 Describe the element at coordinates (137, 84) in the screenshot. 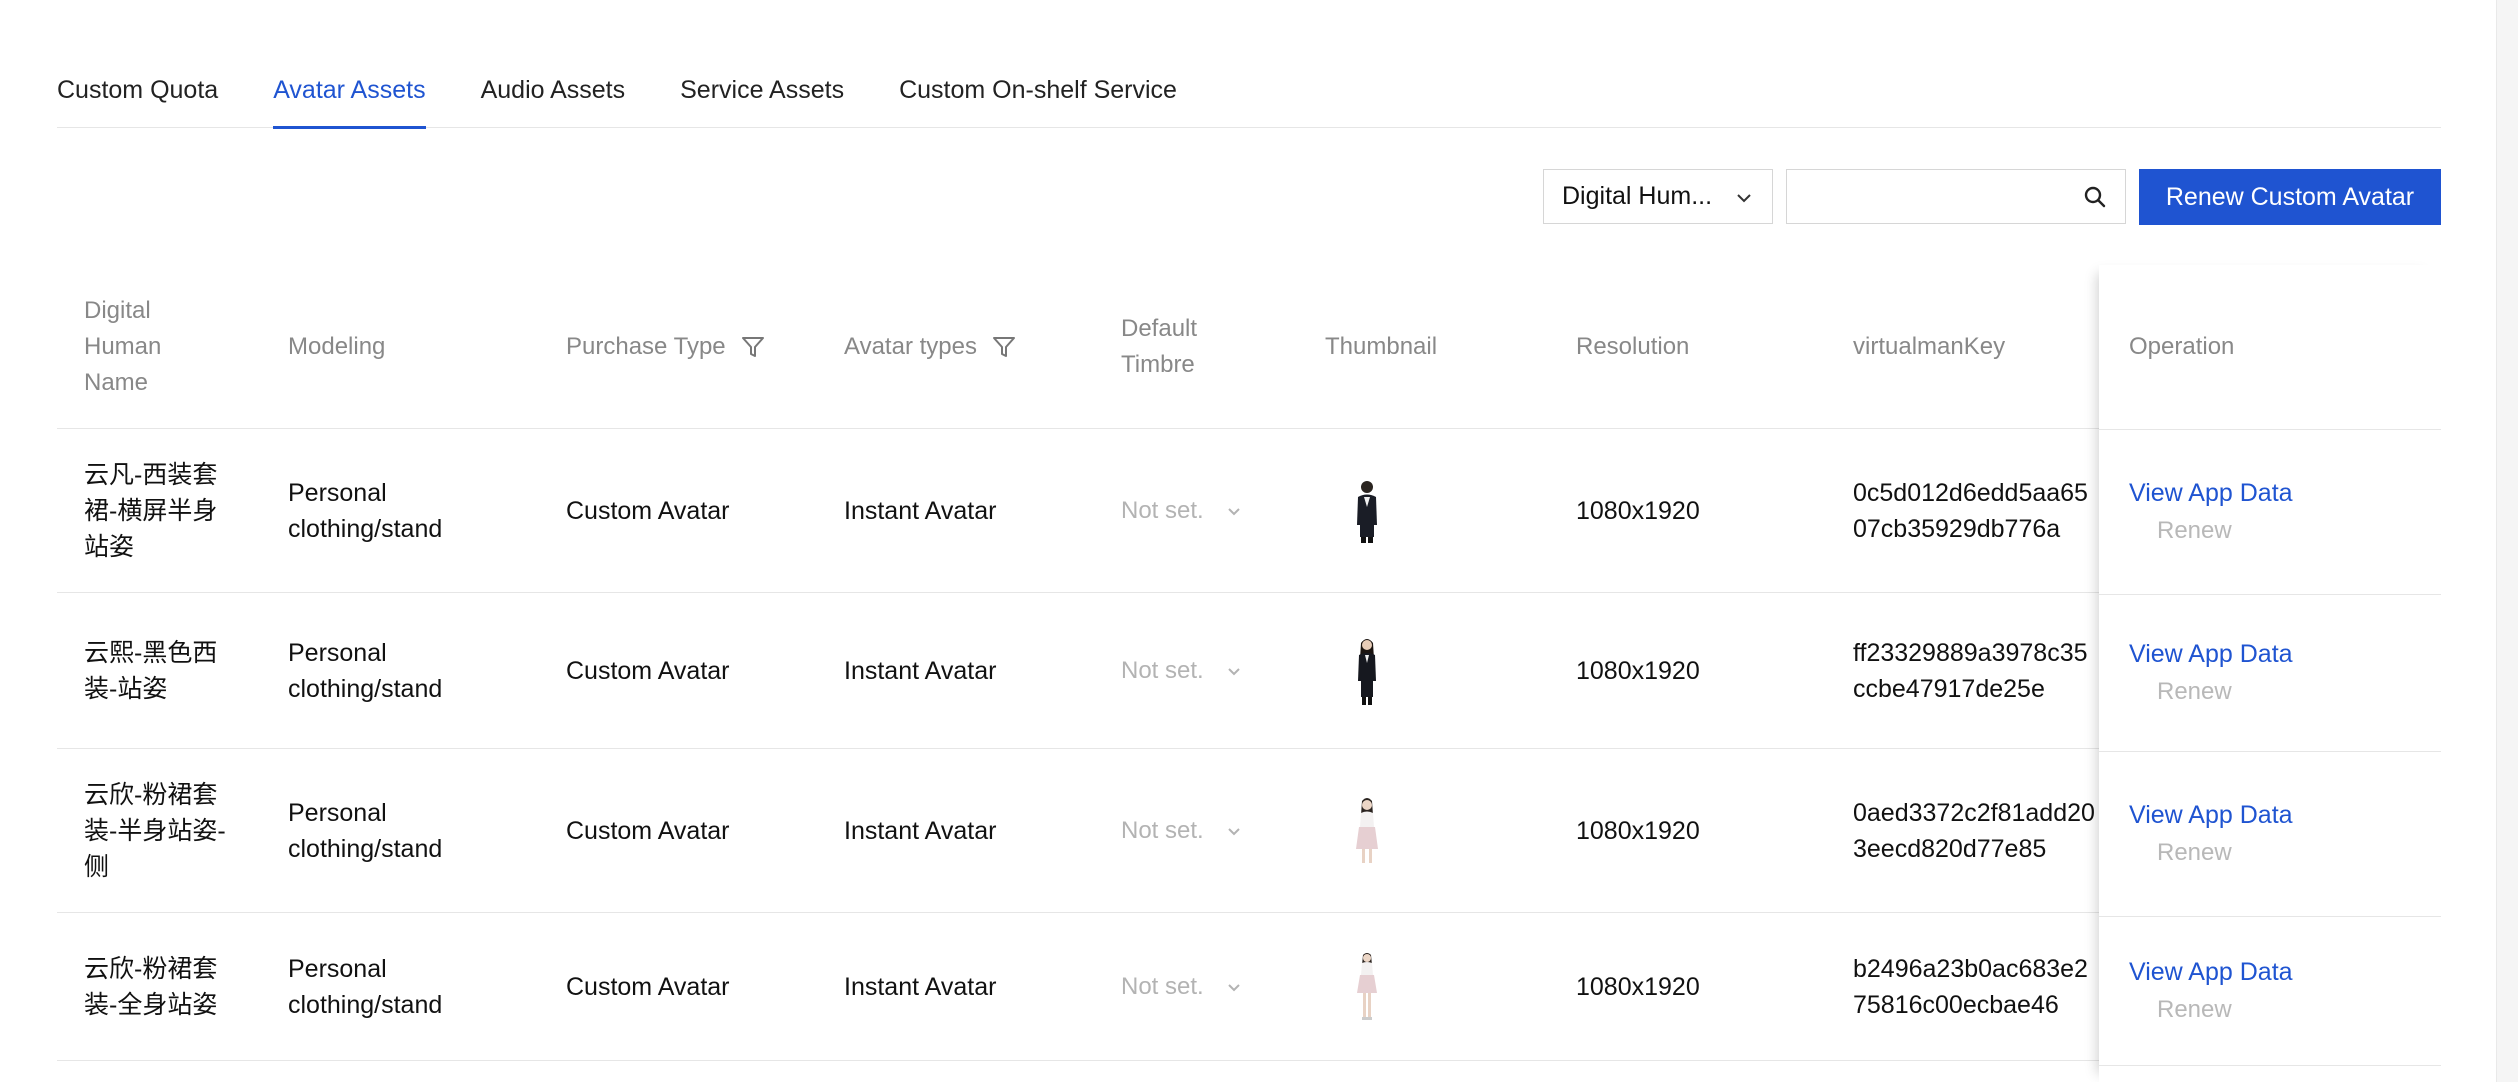

I see `tab-custom-quota: Custom Quota` at that location.